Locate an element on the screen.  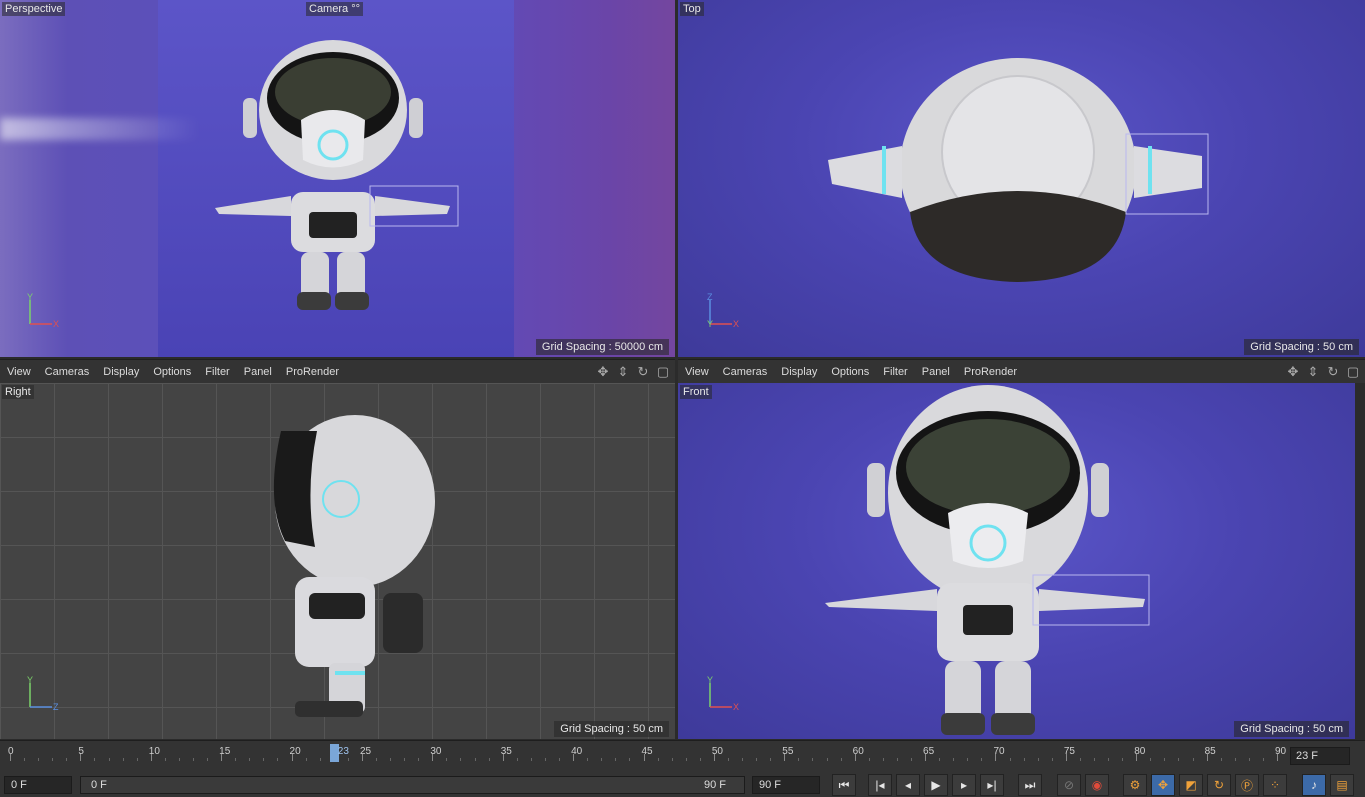
go-to-end-icon: ⏭ is located at coordinates (1030, 785).